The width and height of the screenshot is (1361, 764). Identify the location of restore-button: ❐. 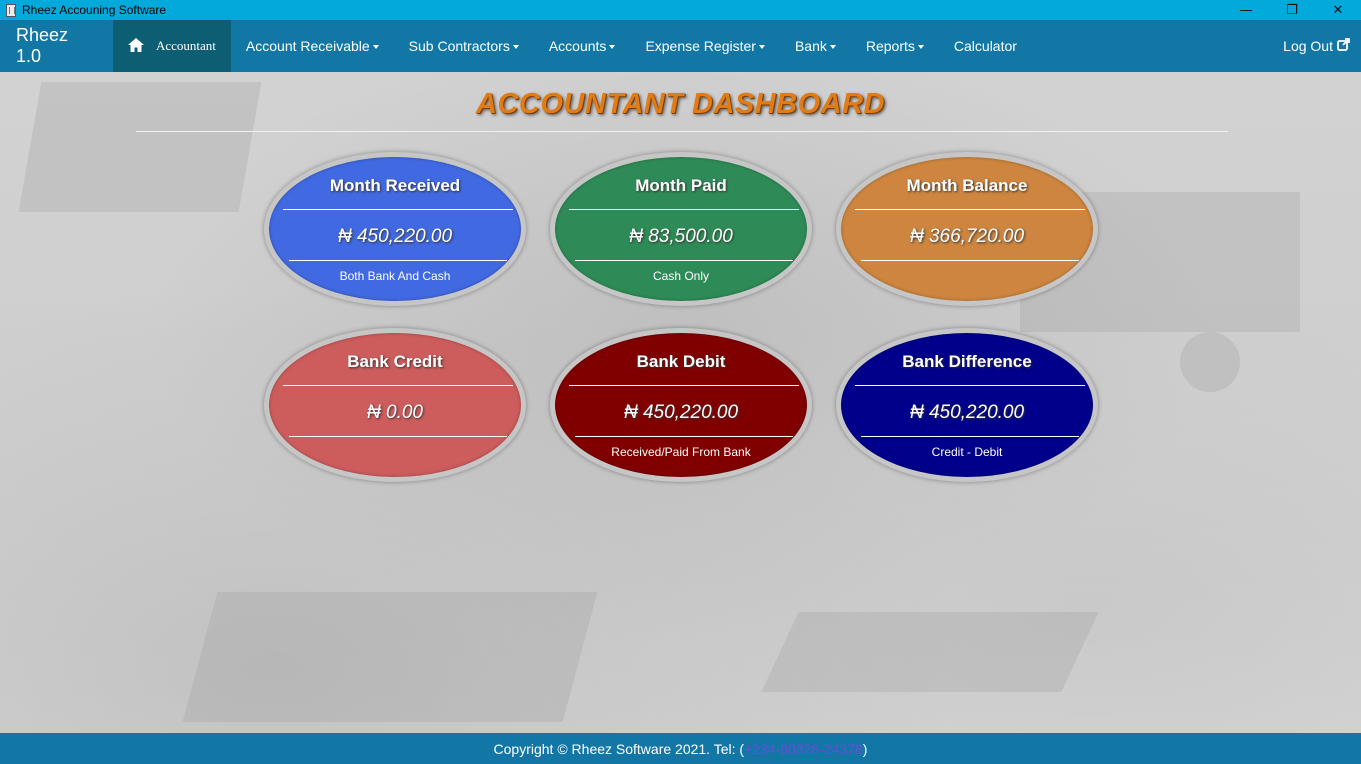
(1292, 10).